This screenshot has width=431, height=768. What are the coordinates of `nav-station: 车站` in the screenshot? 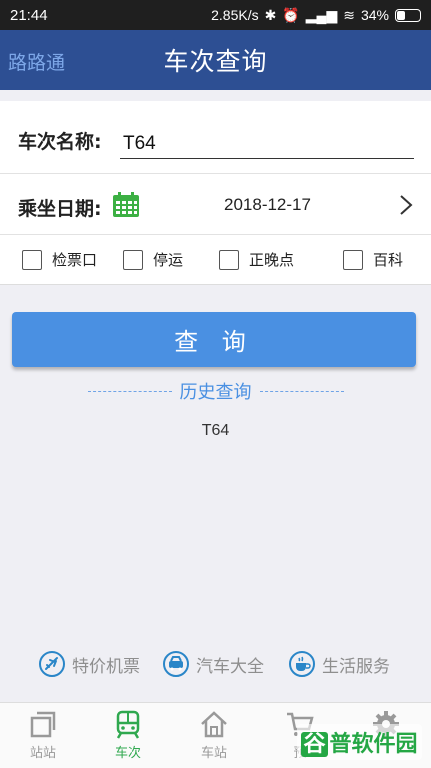 It's located at (214, 735).